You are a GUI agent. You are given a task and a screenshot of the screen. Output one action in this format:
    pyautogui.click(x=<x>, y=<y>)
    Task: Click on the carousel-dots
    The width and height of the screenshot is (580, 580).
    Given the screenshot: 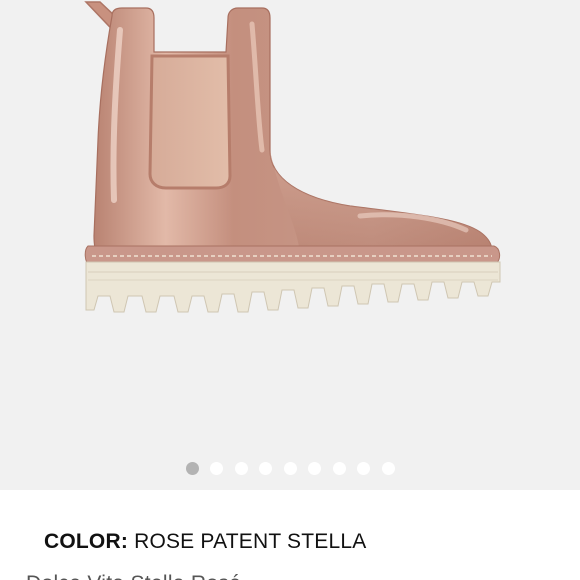 What is the action you would take?
    pyautogui.click(x=290, y=468)
    